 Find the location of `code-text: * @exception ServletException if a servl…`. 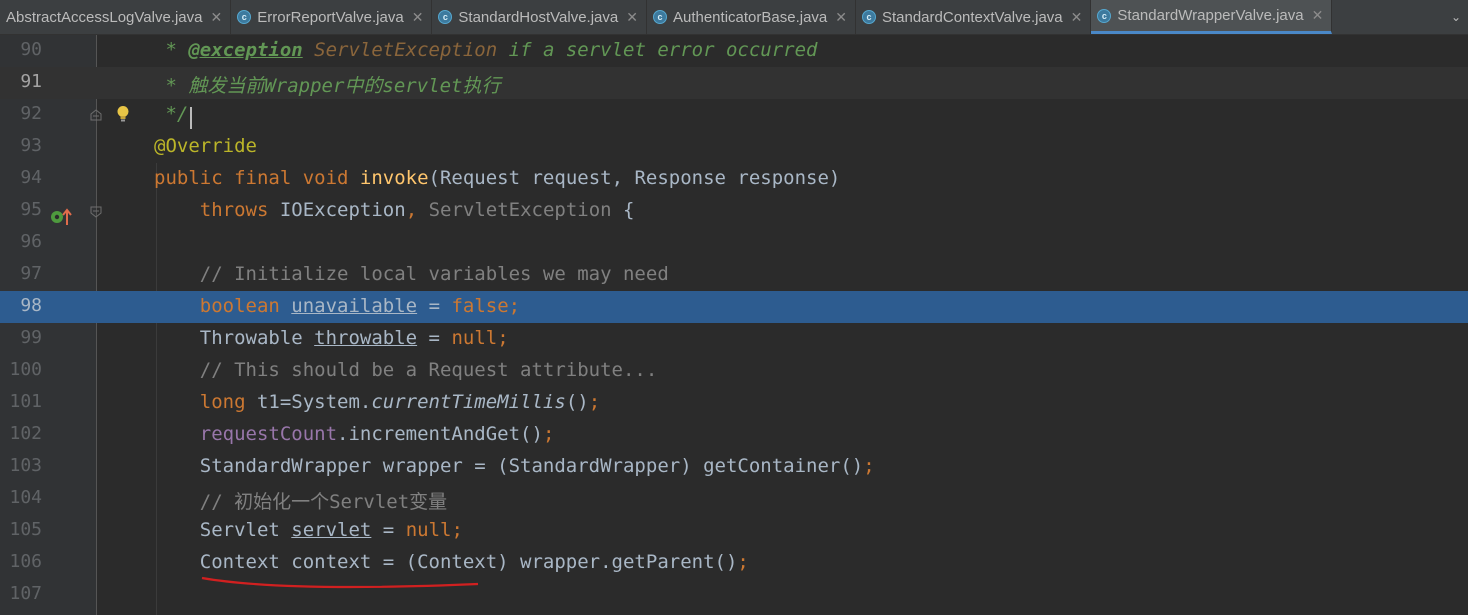

code-text: * @exception ServletException if a servl… is located at coordinates (486, 50).